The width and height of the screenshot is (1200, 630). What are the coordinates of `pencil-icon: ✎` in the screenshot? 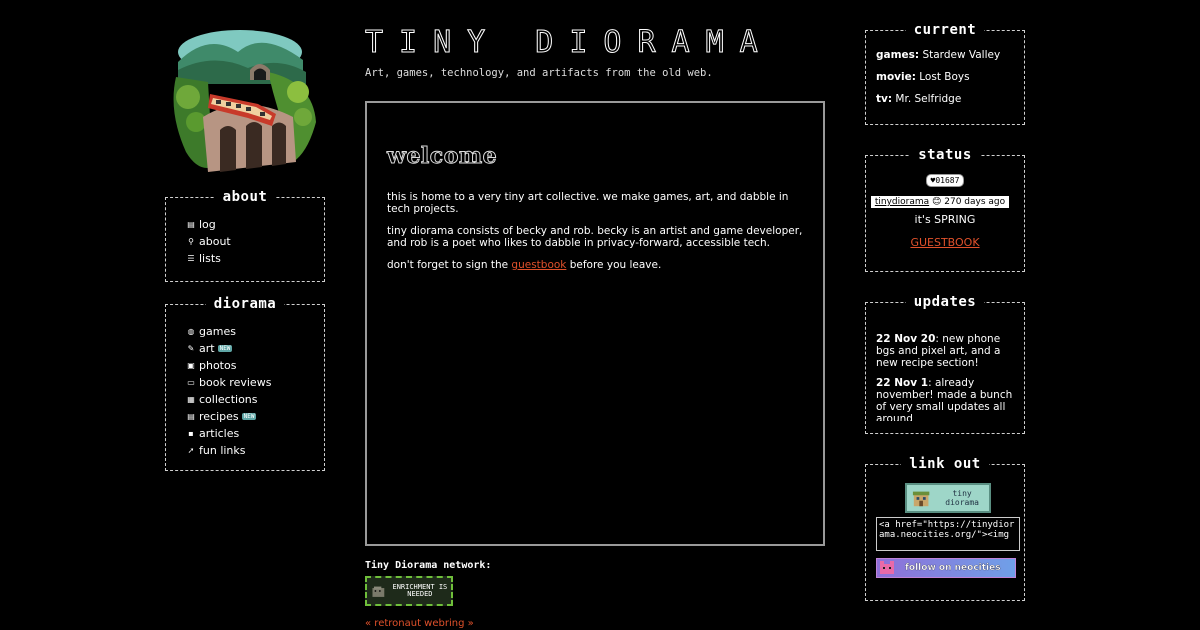 It's located at (191, 348).